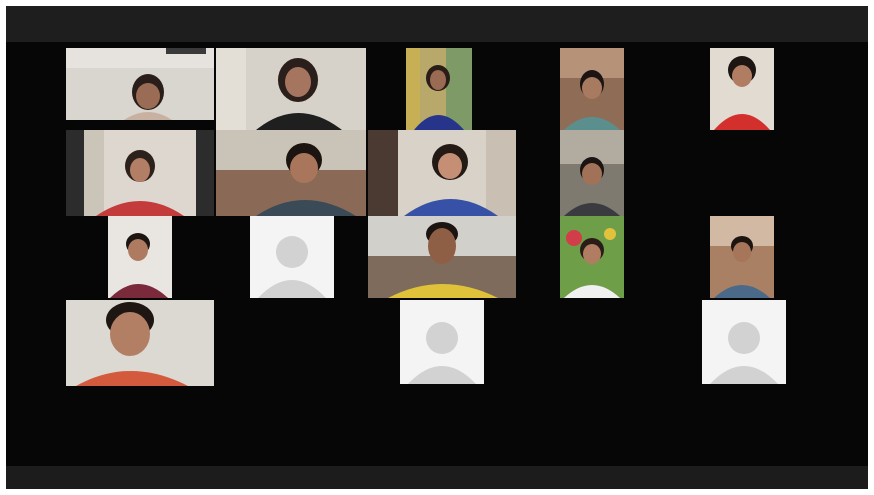 The height and width of the screenshot is (495, 874). Describe the element at coordinates (437, 24) in the screenshot. I see `top-bar` at that location.